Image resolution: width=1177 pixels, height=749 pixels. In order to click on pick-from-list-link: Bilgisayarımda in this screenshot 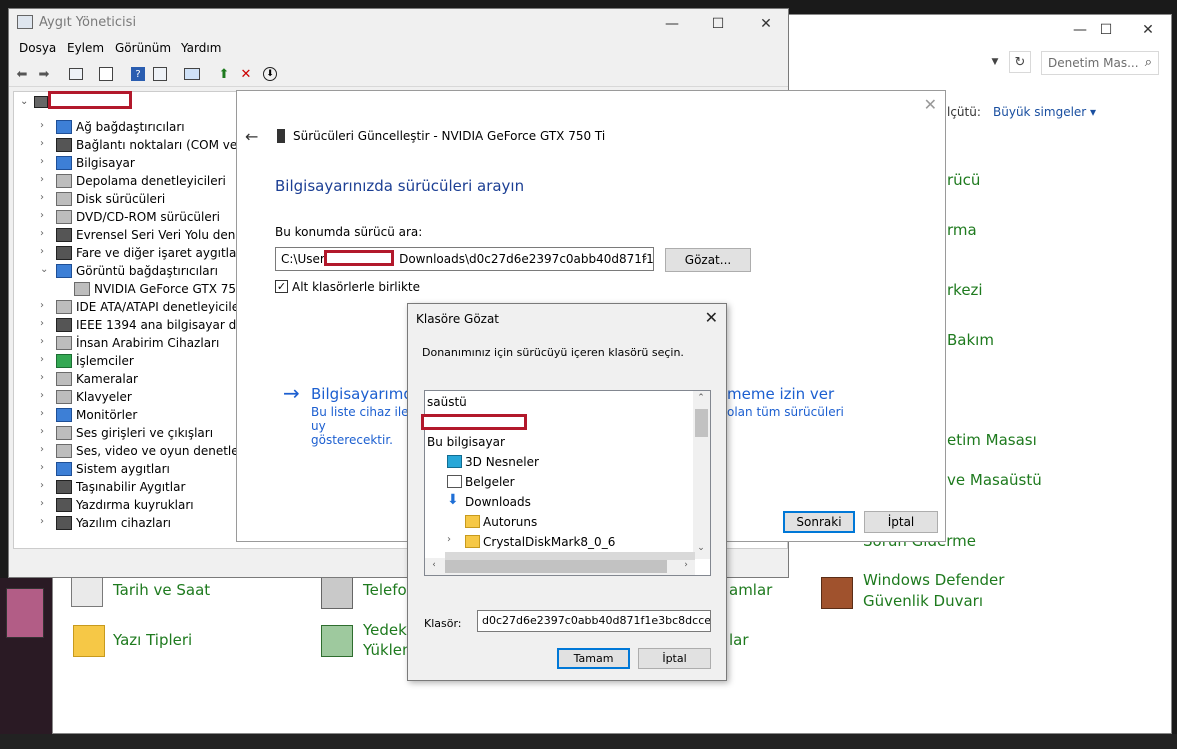, I will do `click(366, 394)`.